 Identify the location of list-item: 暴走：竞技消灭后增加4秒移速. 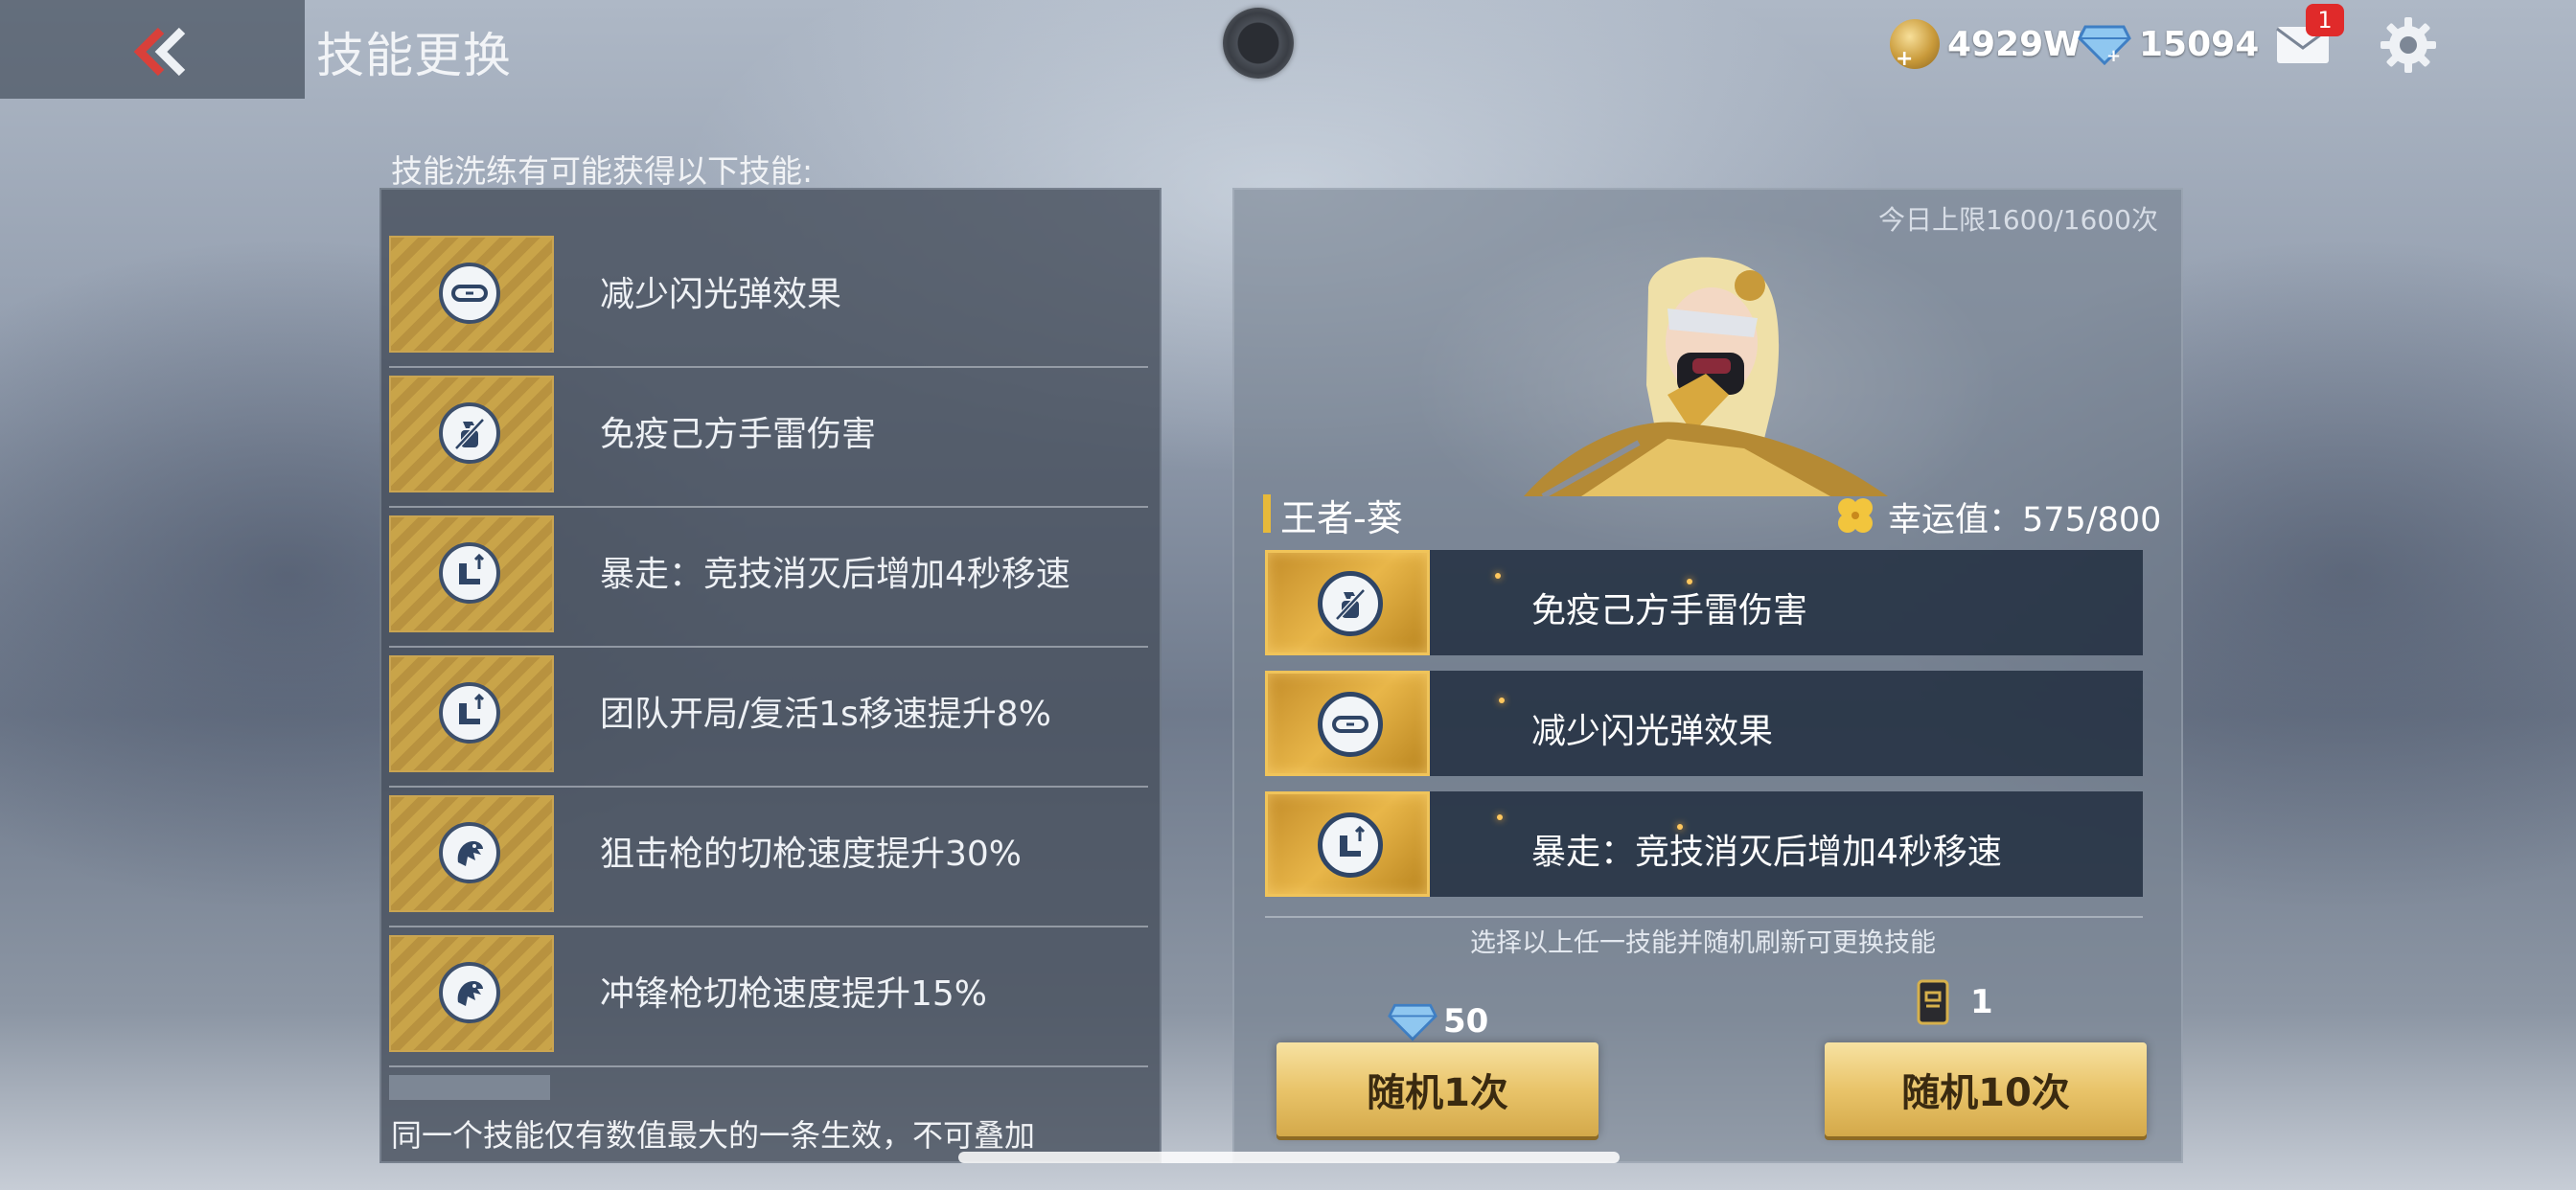
(768, 578).